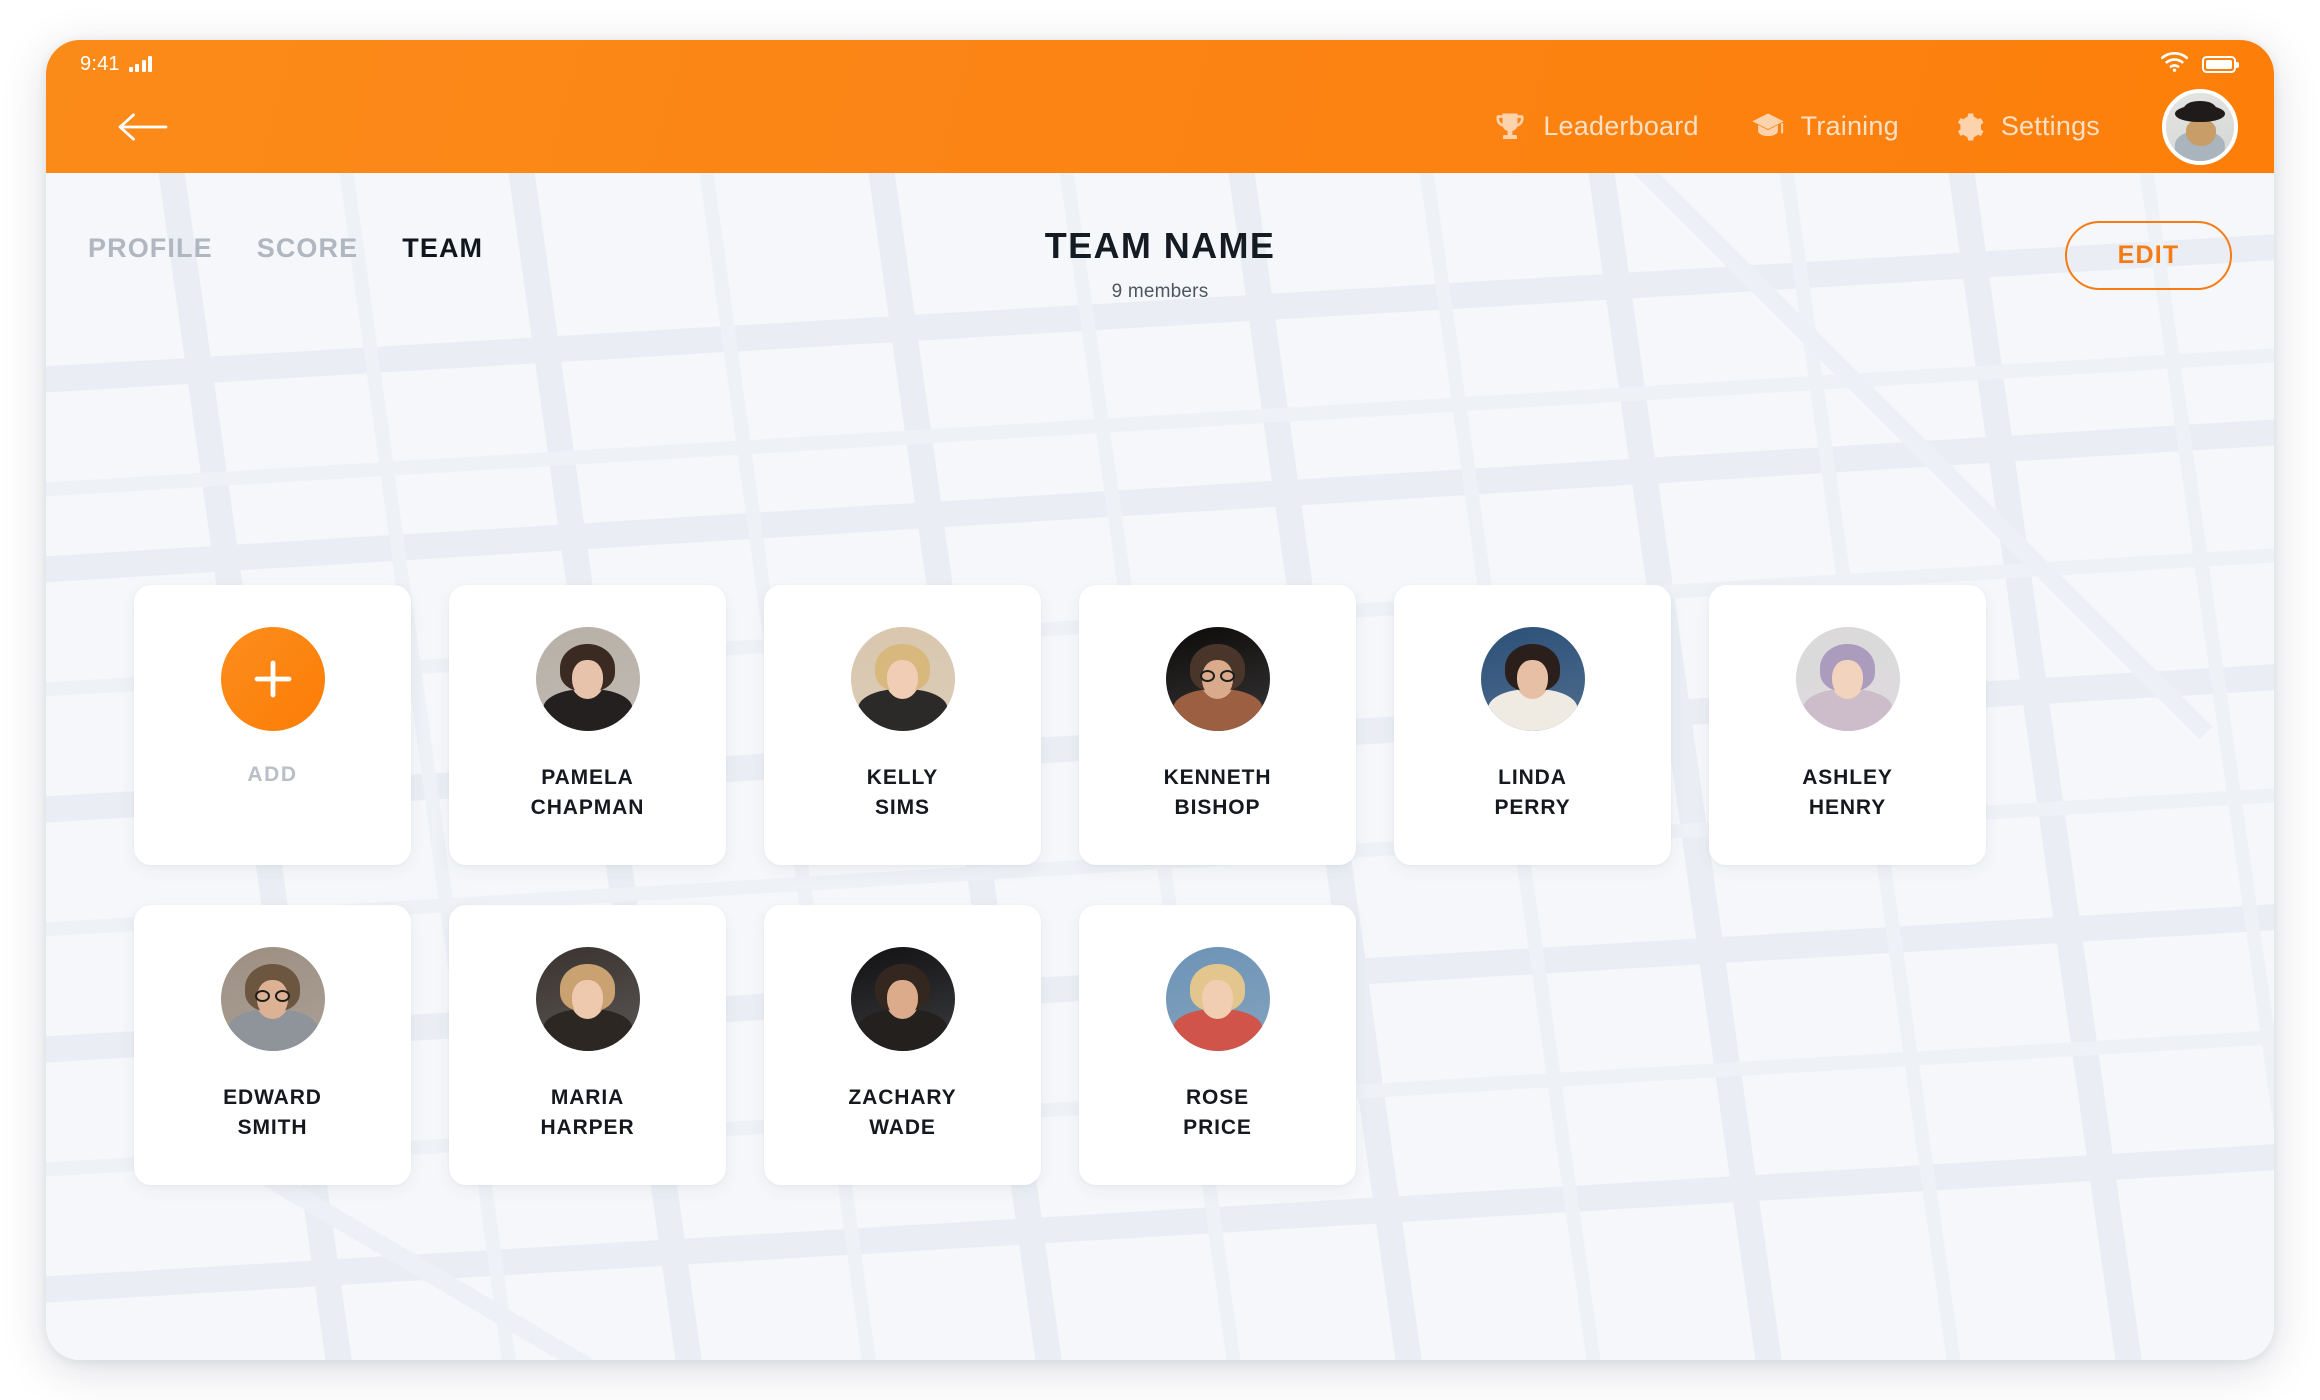 This screenshot has height=1400, width=2320. I want to click on member-card: EDWARD SMITH, so click(272, 1045).